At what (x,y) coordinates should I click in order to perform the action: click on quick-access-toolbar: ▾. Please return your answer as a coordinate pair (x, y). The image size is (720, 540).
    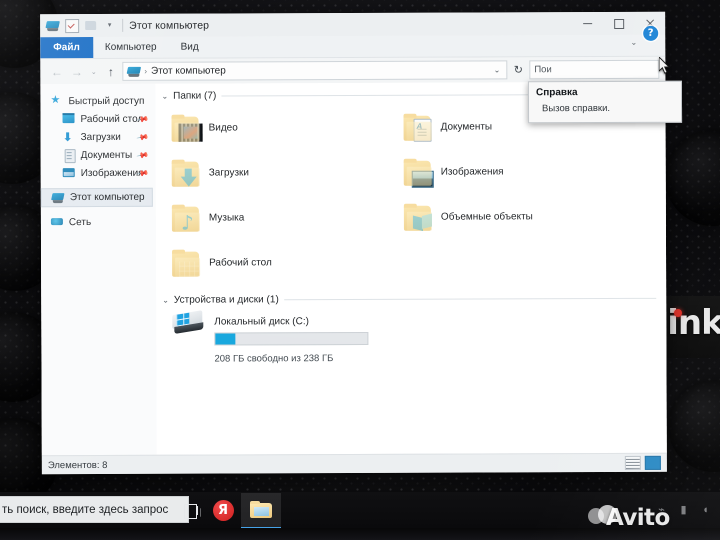
    Looking at the image, I should click on (81, 25).